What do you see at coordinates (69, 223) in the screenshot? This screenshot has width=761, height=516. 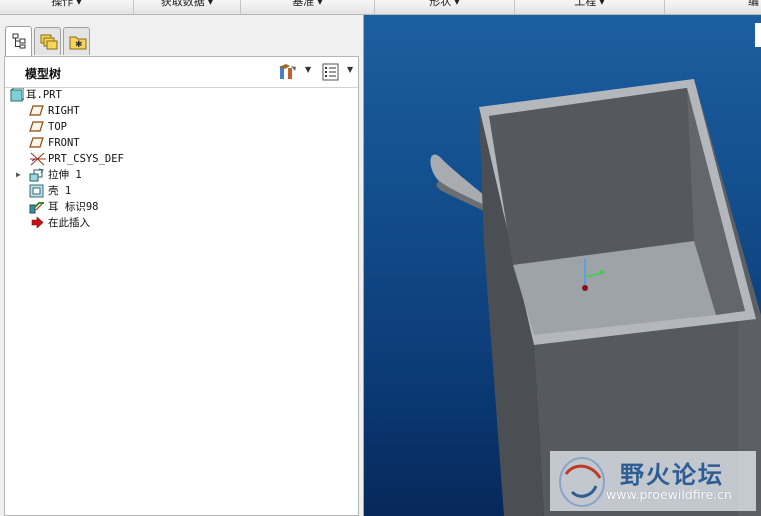 I see `tree-item-label: 在此插入` at bounding box center [69, 223].